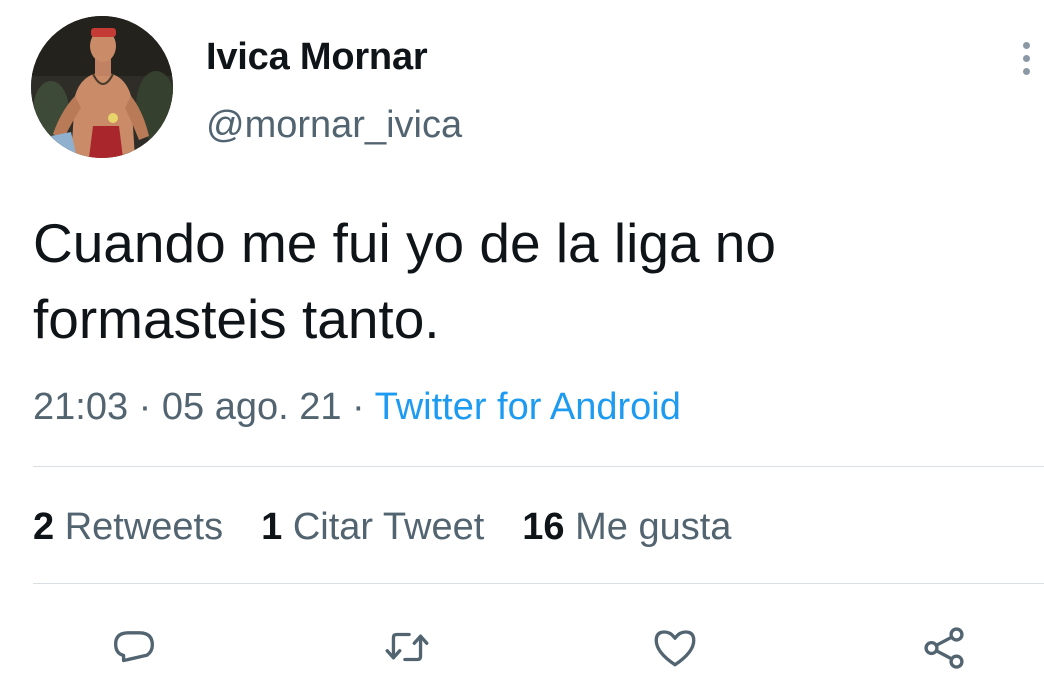 The width and height of the screenshot is (1044, 674). I want to click on share-icon, so click(944, 648).